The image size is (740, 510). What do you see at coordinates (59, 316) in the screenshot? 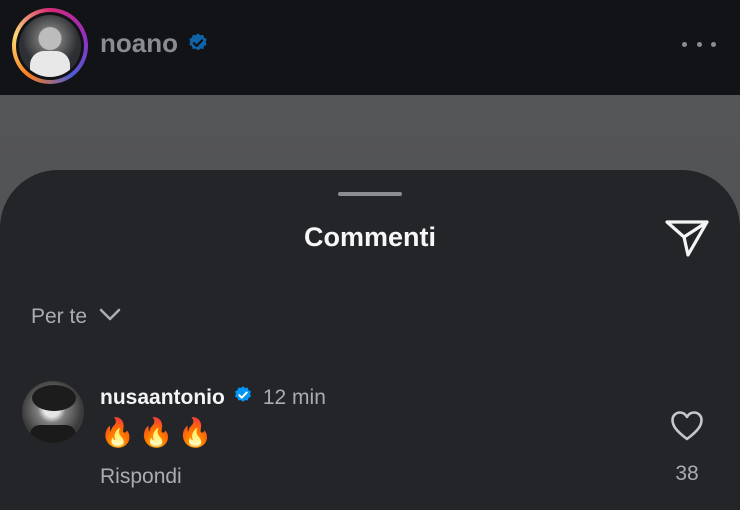
I see `sort-label: Per te` at bounding box center [59, 316].